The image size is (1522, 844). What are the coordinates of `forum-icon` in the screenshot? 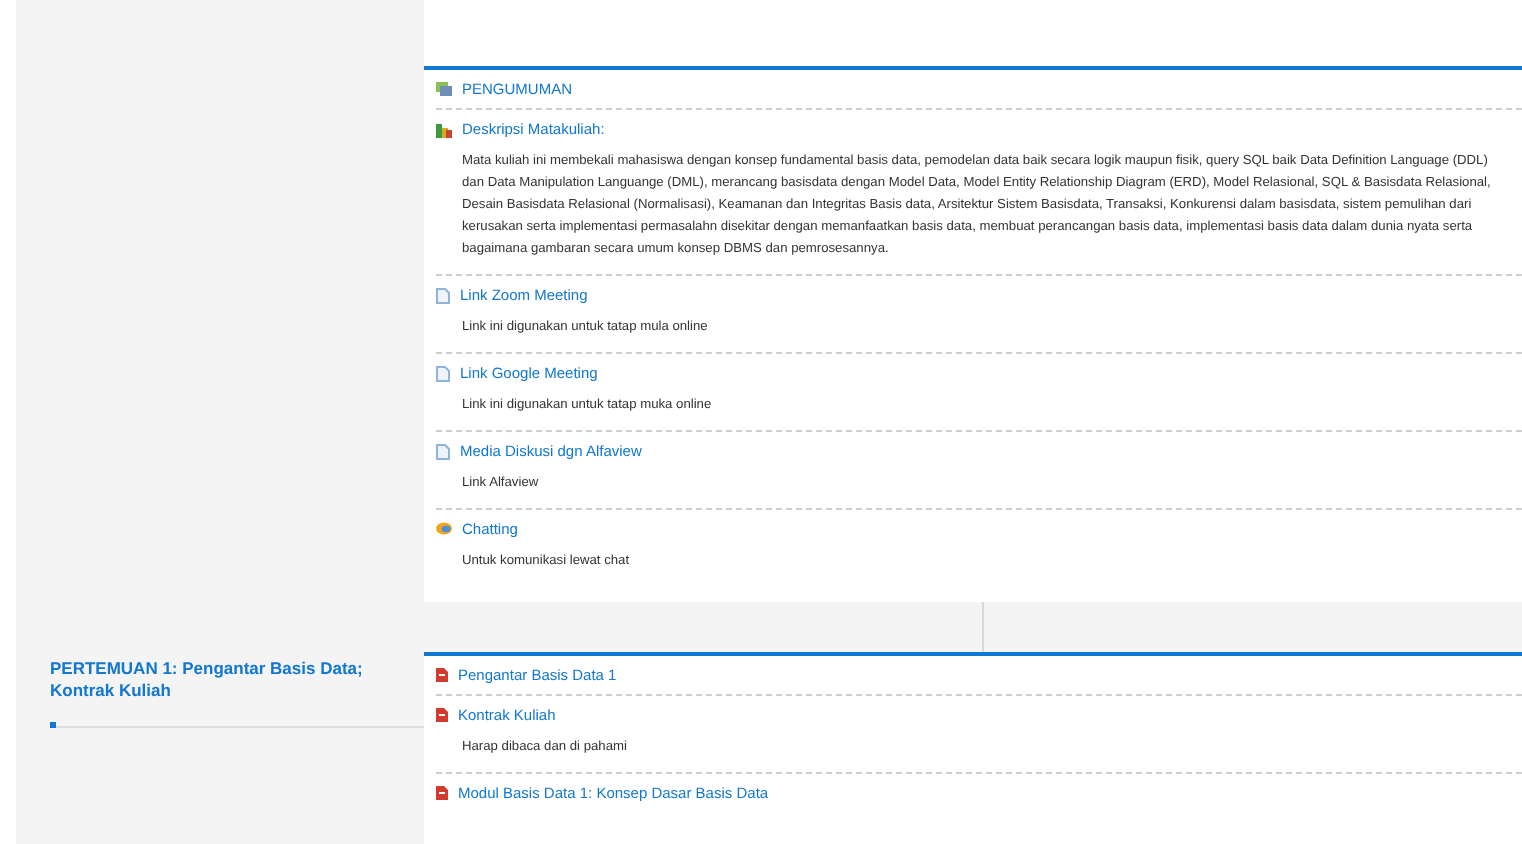 It's located at (444, 89).